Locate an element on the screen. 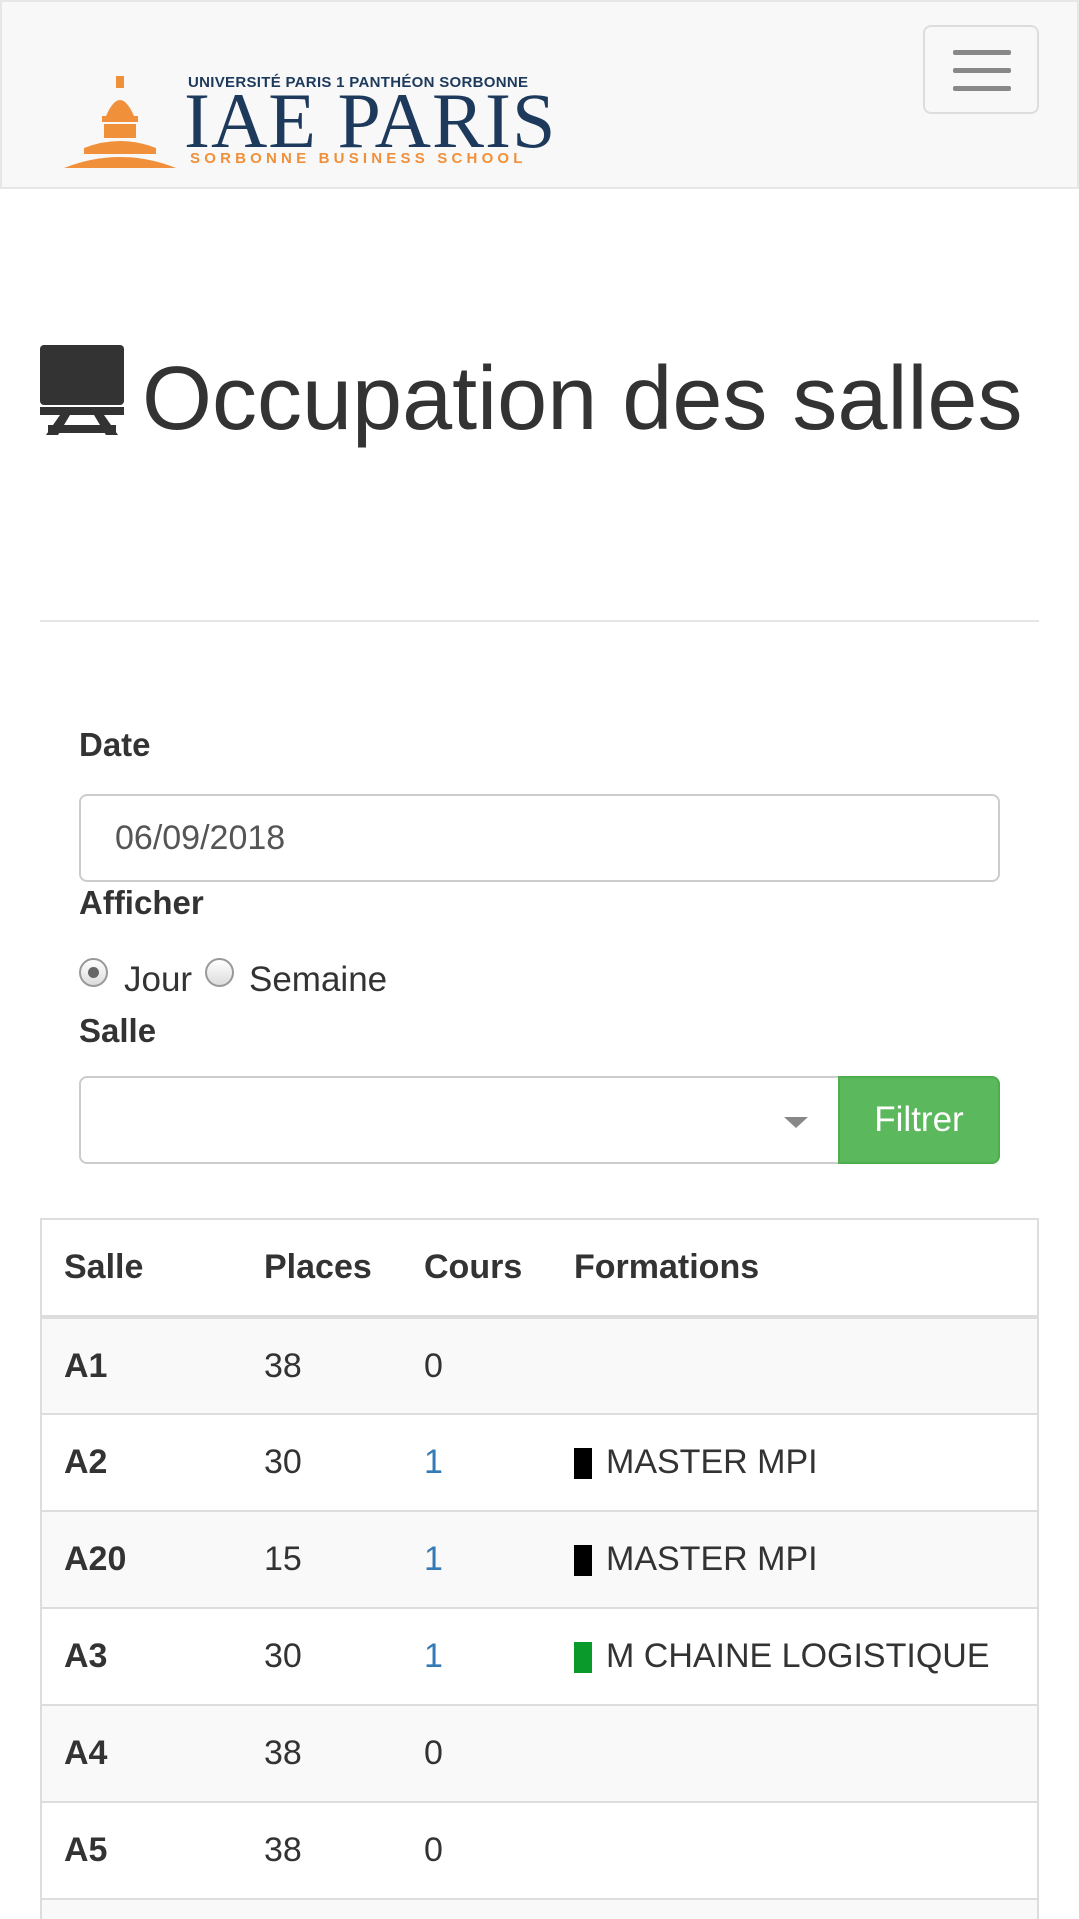 The height and width of the screenshot is (1919, 1079). table-row is located at coordinates (539, 1908).